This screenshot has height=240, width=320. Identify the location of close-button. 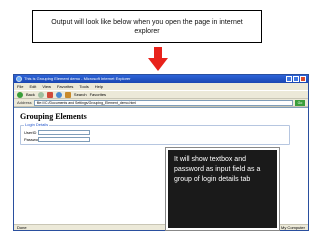
(303, 79).